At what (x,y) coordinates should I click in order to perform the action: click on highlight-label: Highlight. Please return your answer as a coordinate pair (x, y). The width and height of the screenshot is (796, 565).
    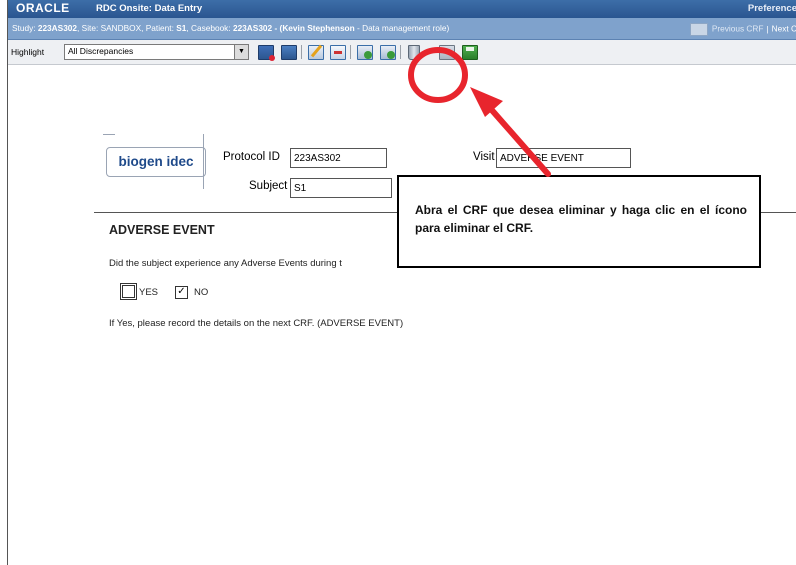
    Looking at the image, I should click on (28, 52).